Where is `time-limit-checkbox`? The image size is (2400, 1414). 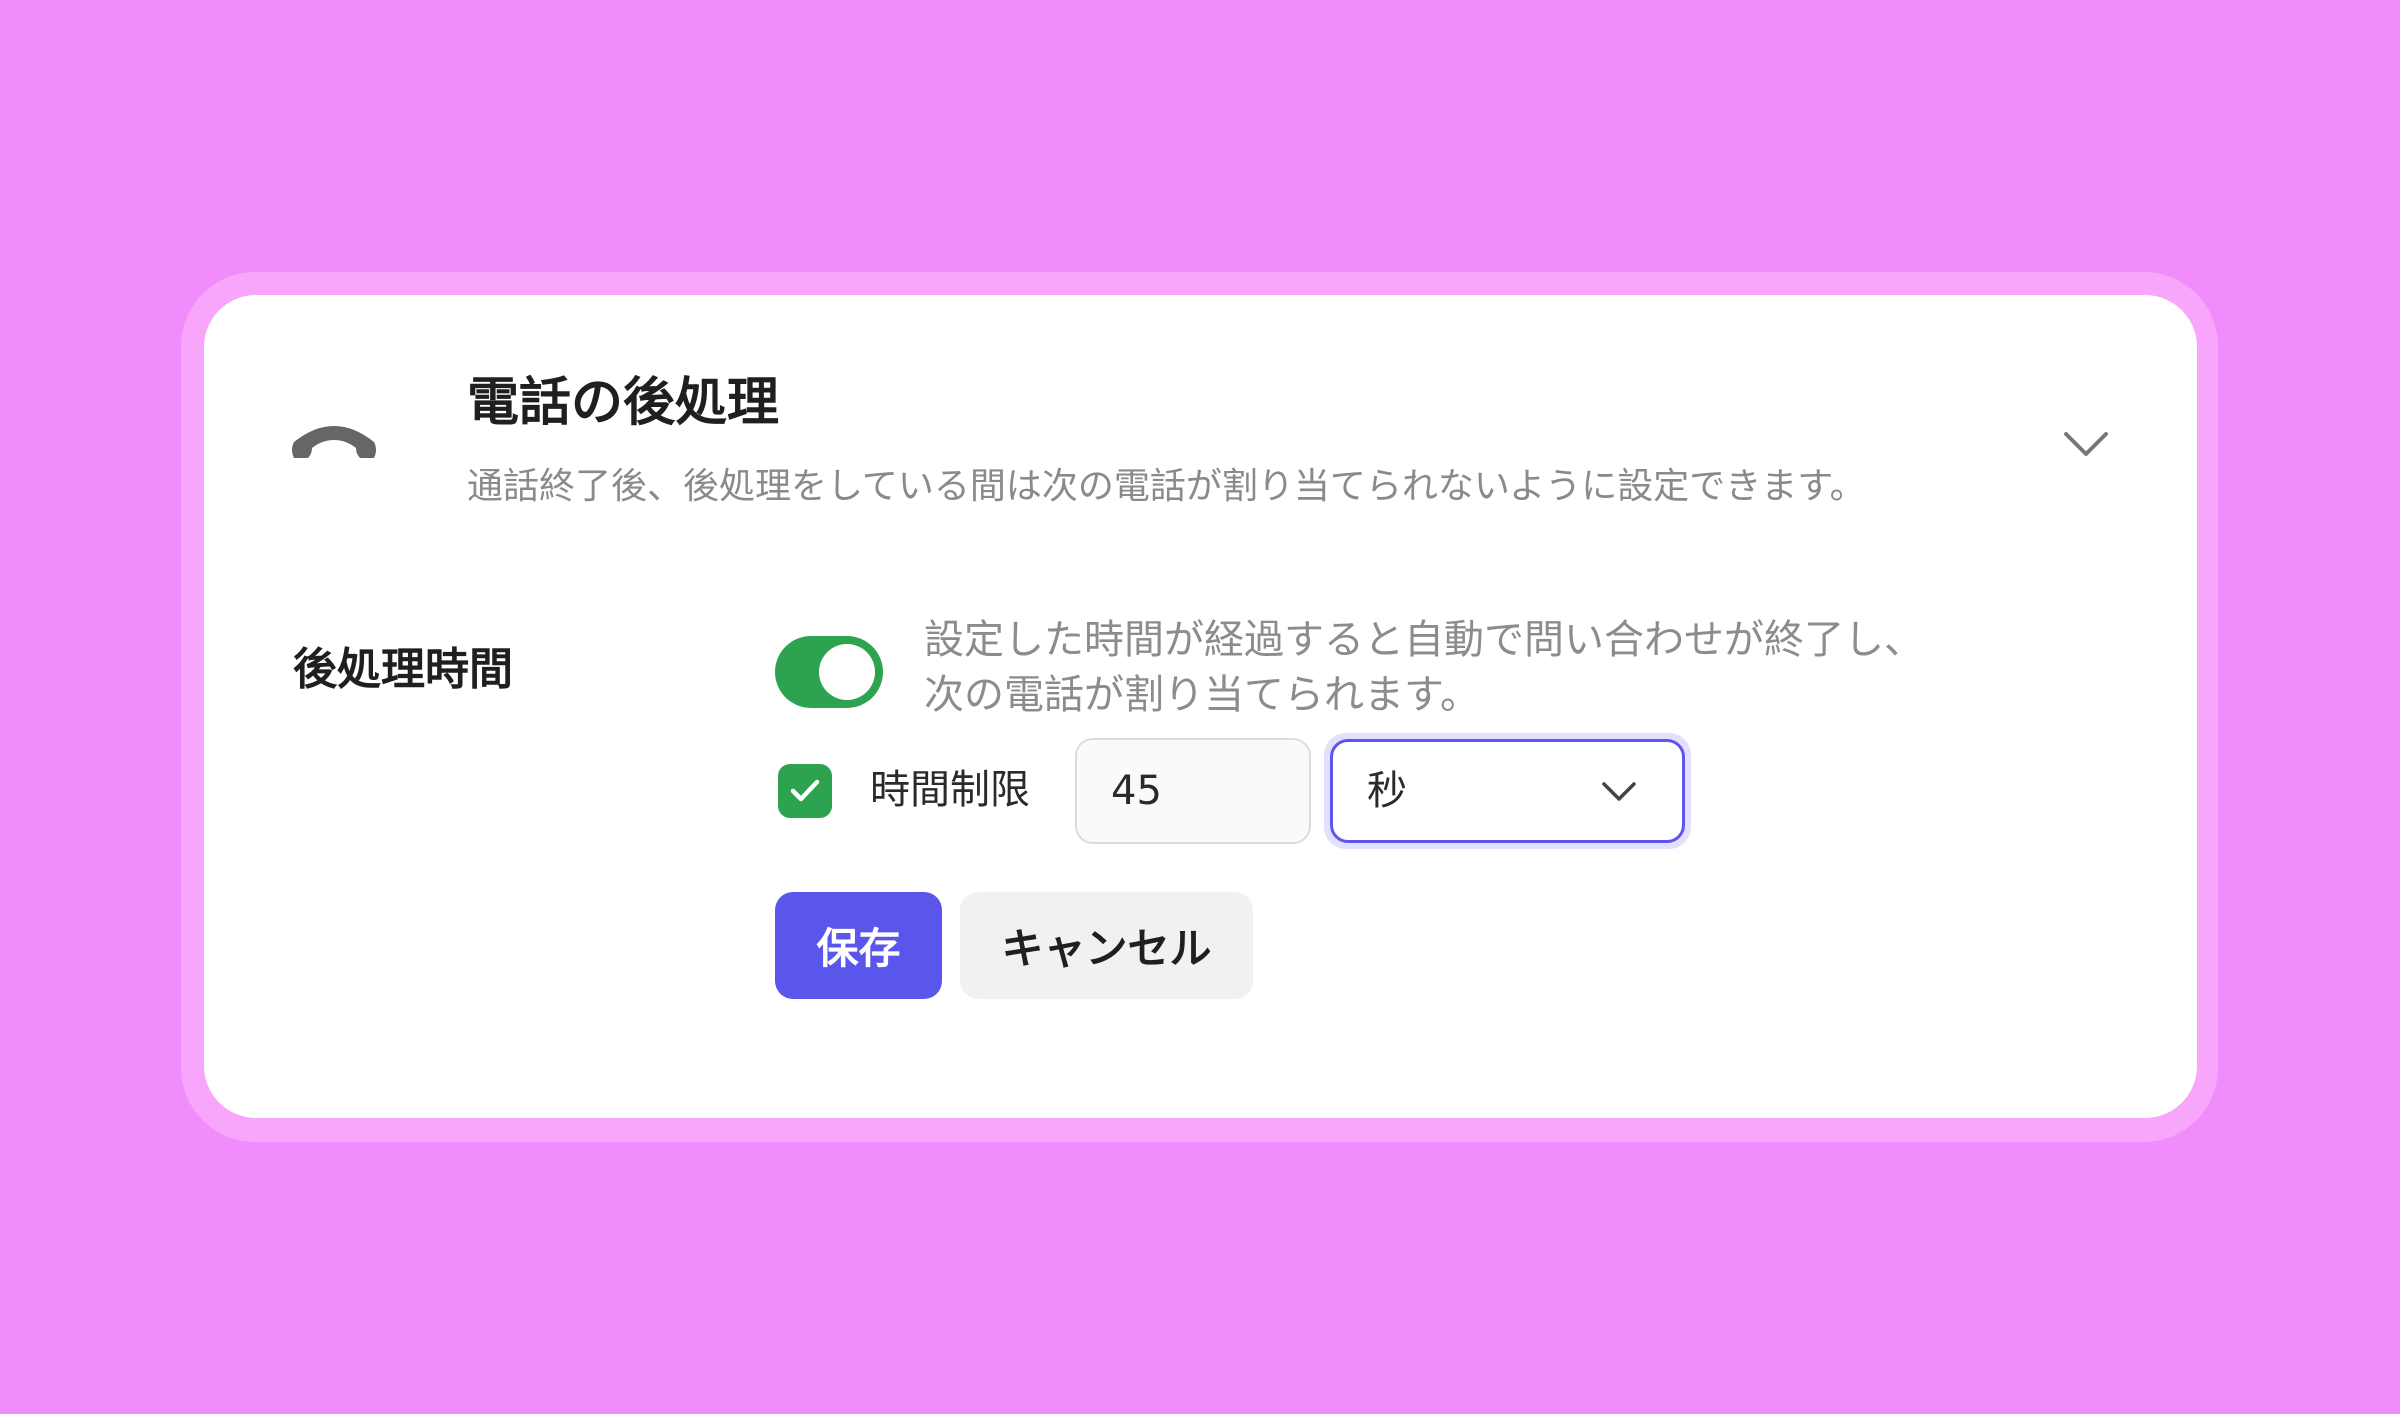
time-limit-checkbox is located at coordinates (805, 791).